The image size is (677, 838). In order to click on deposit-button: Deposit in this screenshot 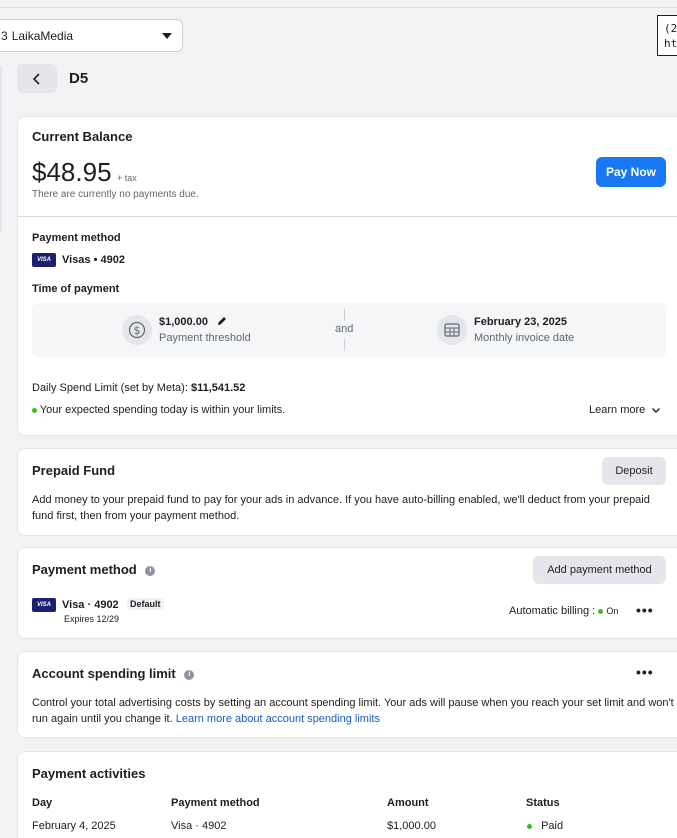, I will do `click(634, 471)`.